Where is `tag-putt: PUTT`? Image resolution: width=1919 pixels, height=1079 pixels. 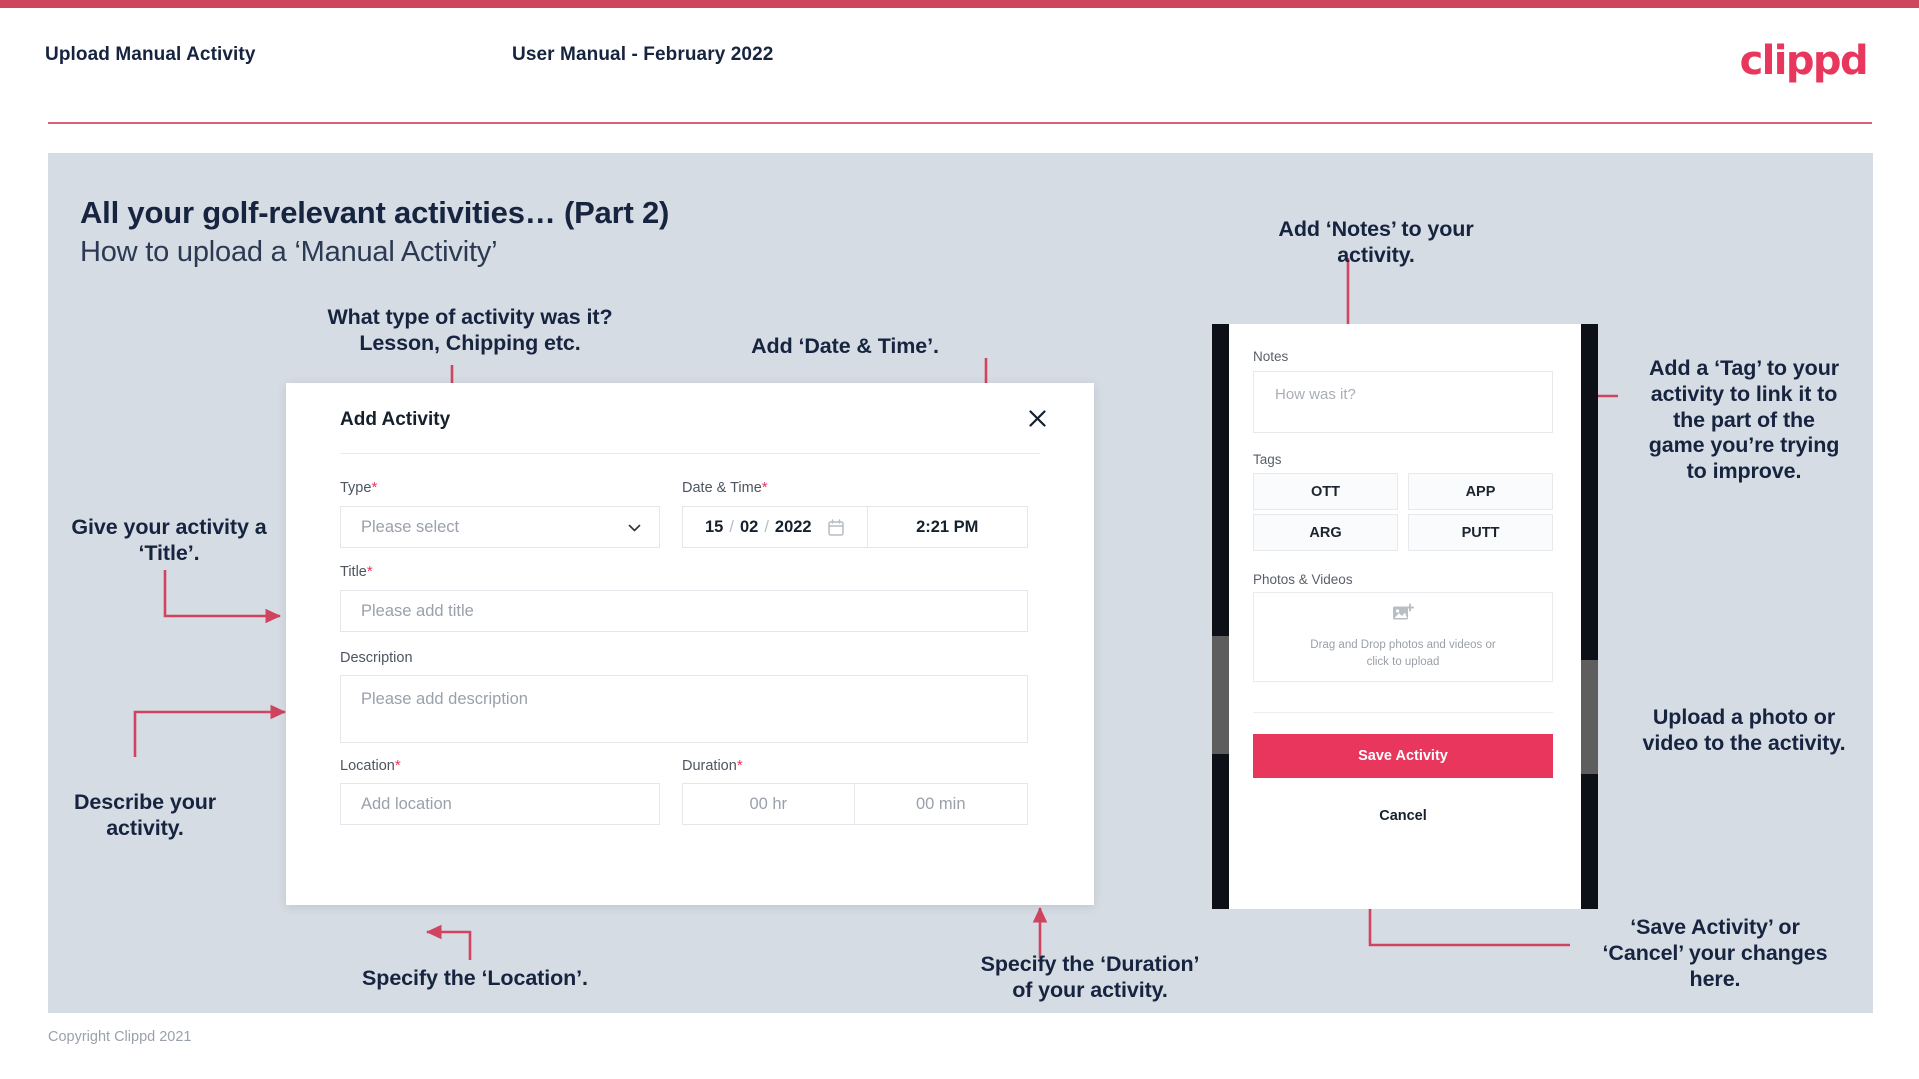
tag-putt: PUTT is located at coordinates (1480, 532).